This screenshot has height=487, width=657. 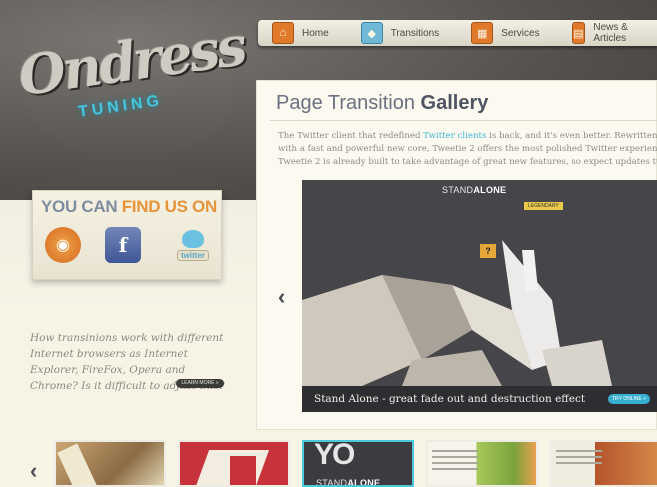 I want to click on intro-line-1a: The Twitter client that redefined, so click(x=351, y=136).